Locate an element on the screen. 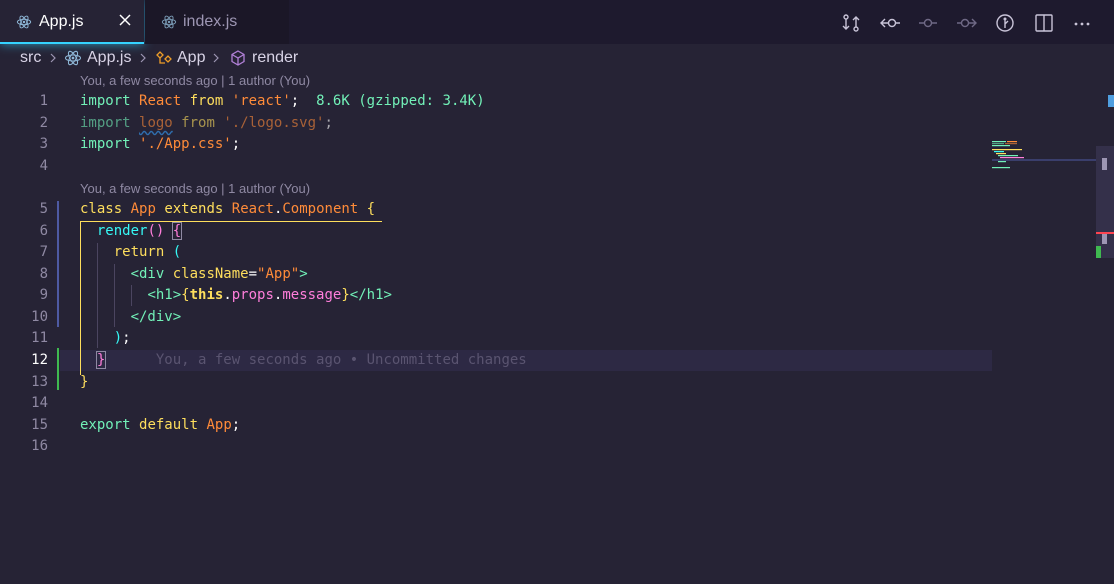 The width and height of the screenshot is (1114, 584). breadcrumb-file: App.js is located at coordinates (109, 58).